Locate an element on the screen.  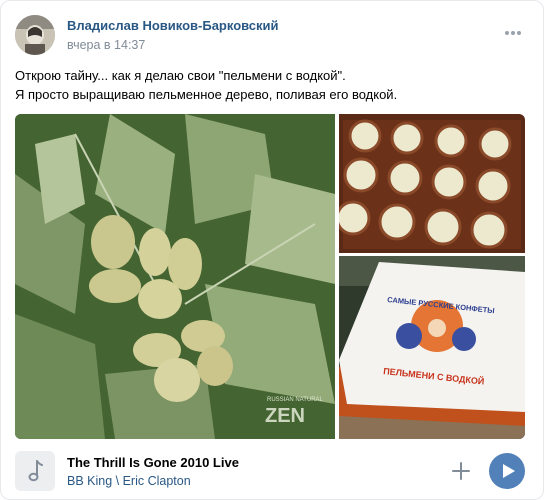
post-author-link: Владислав Новиков-Барковский is located at coordinates (173, 25).